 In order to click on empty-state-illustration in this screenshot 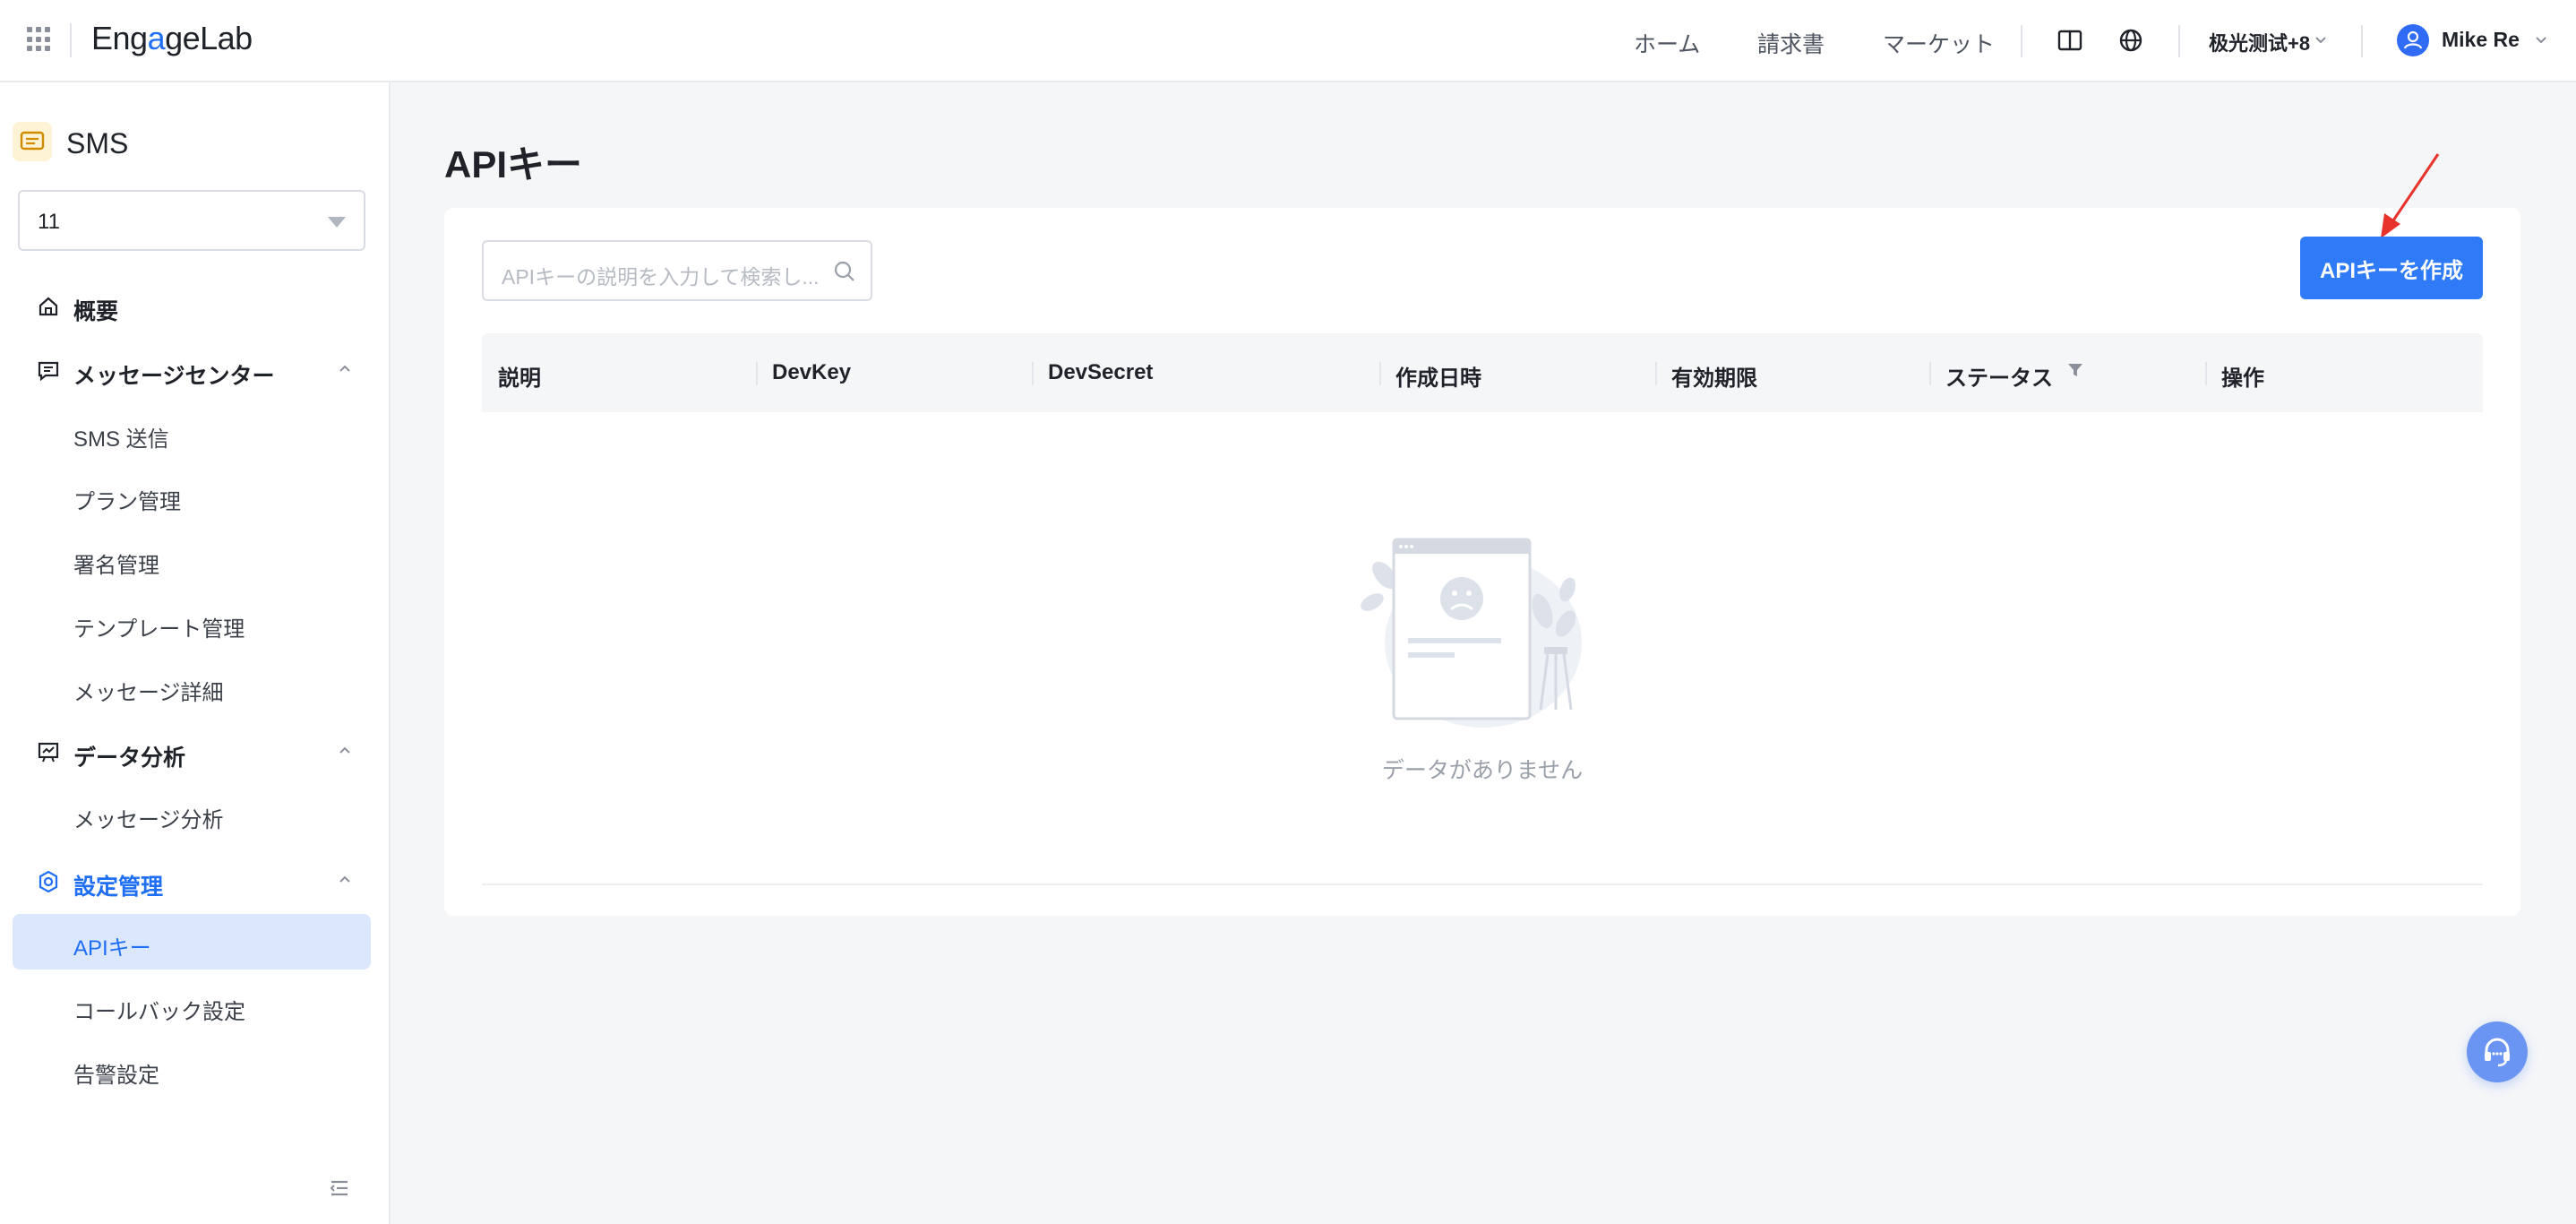, I will do `click(1471, 633)`.